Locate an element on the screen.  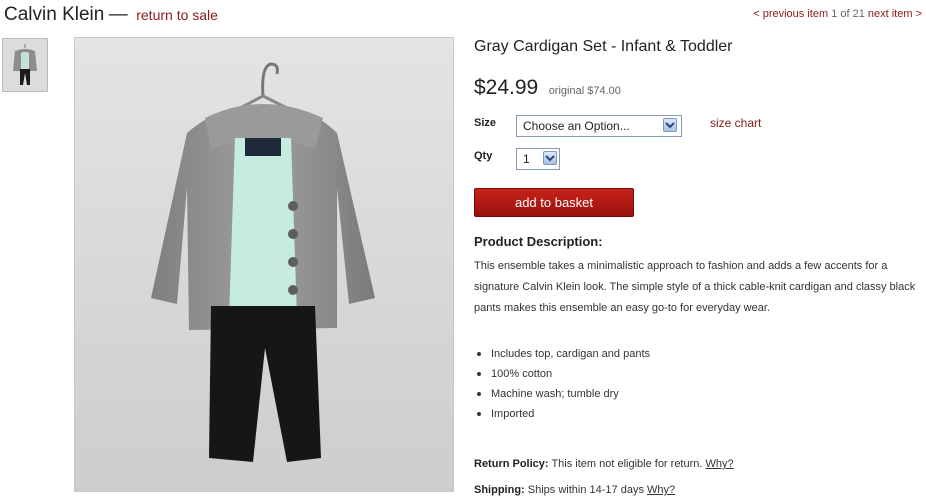
product-thumbnail is located at coordinates (25, 65).